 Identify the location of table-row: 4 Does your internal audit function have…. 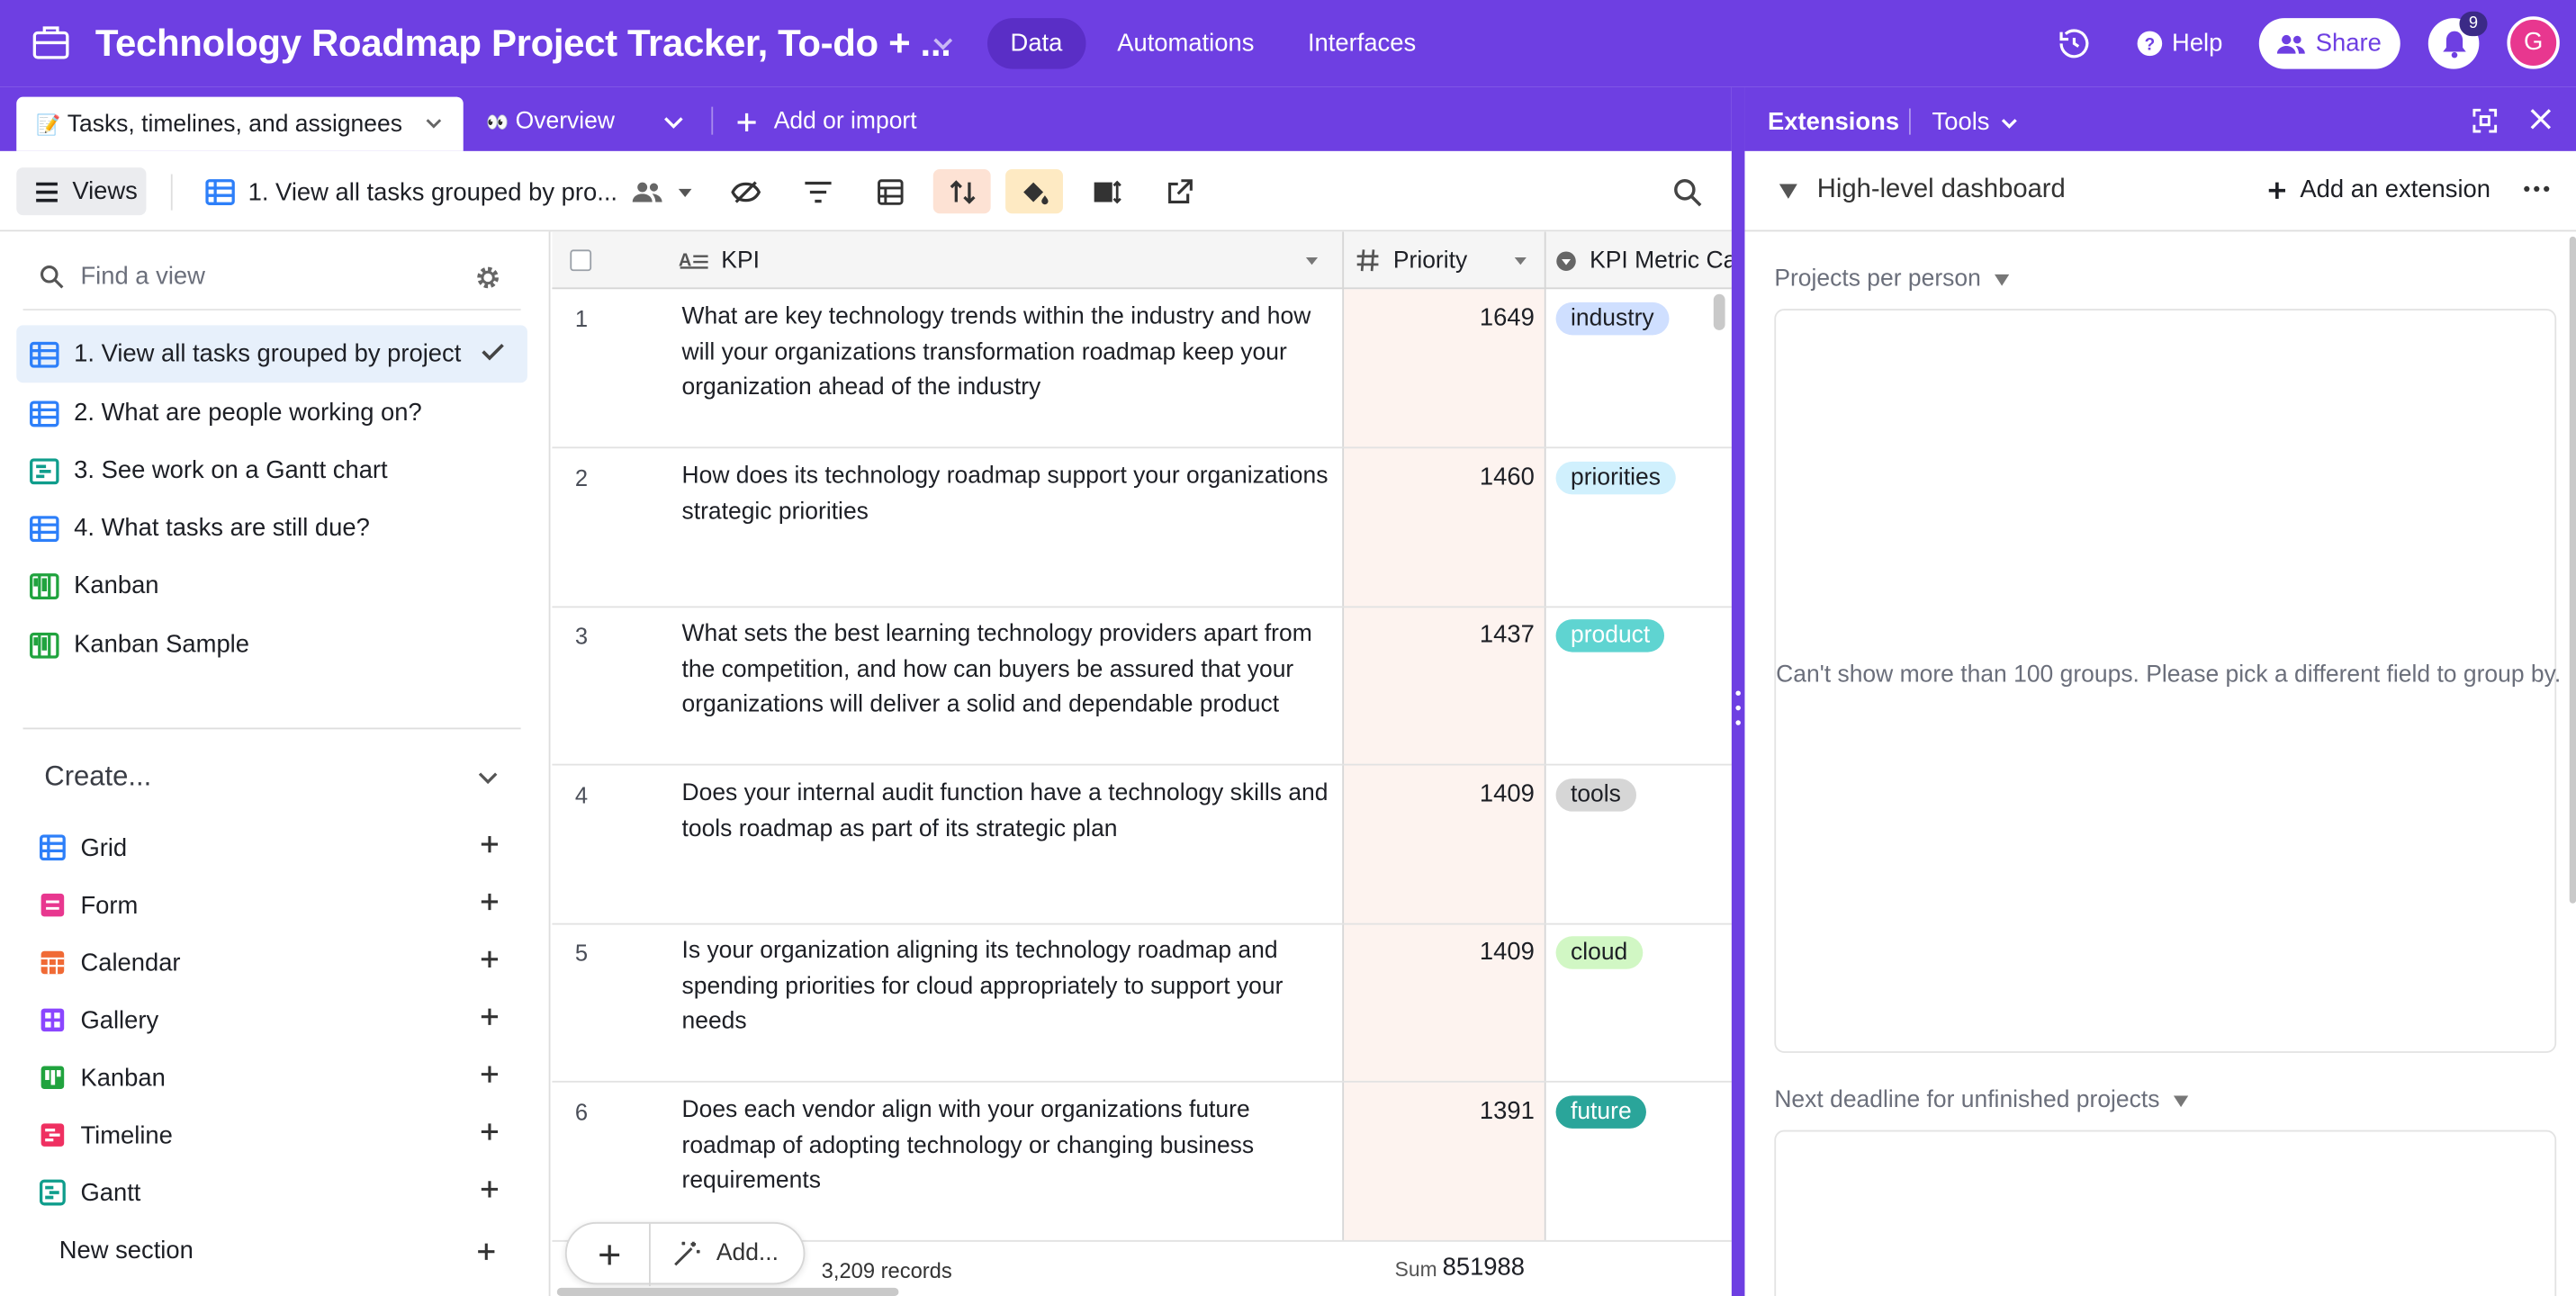
(1142, 845).